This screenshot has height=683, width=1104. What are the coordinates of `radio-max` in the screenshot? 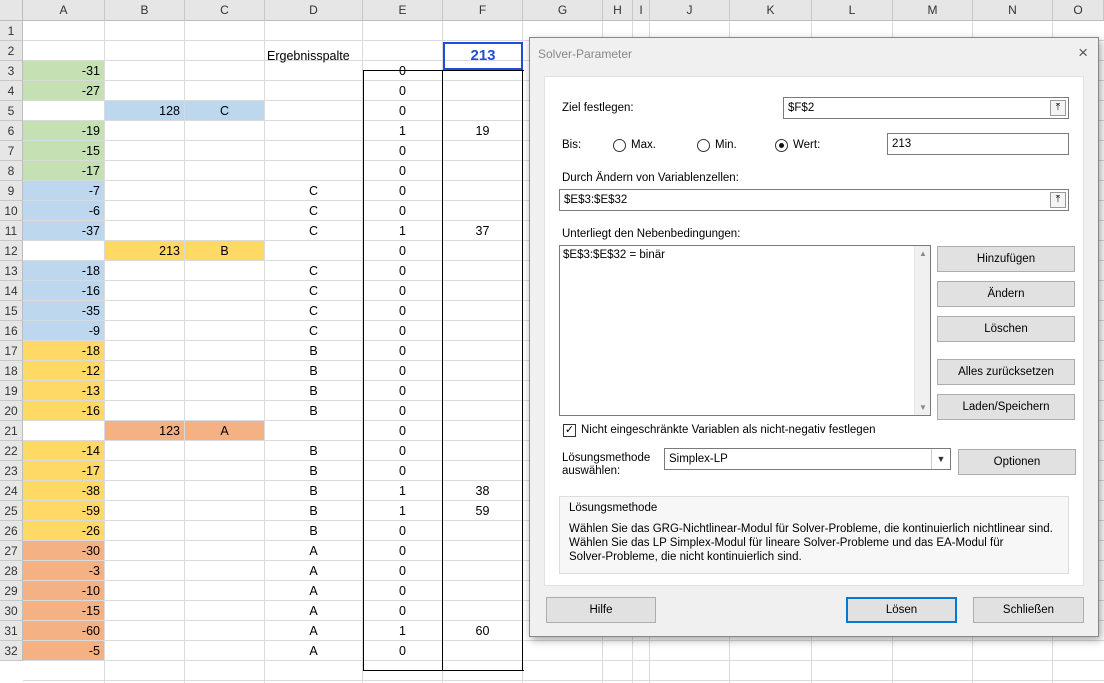 It's located at (619, 145).